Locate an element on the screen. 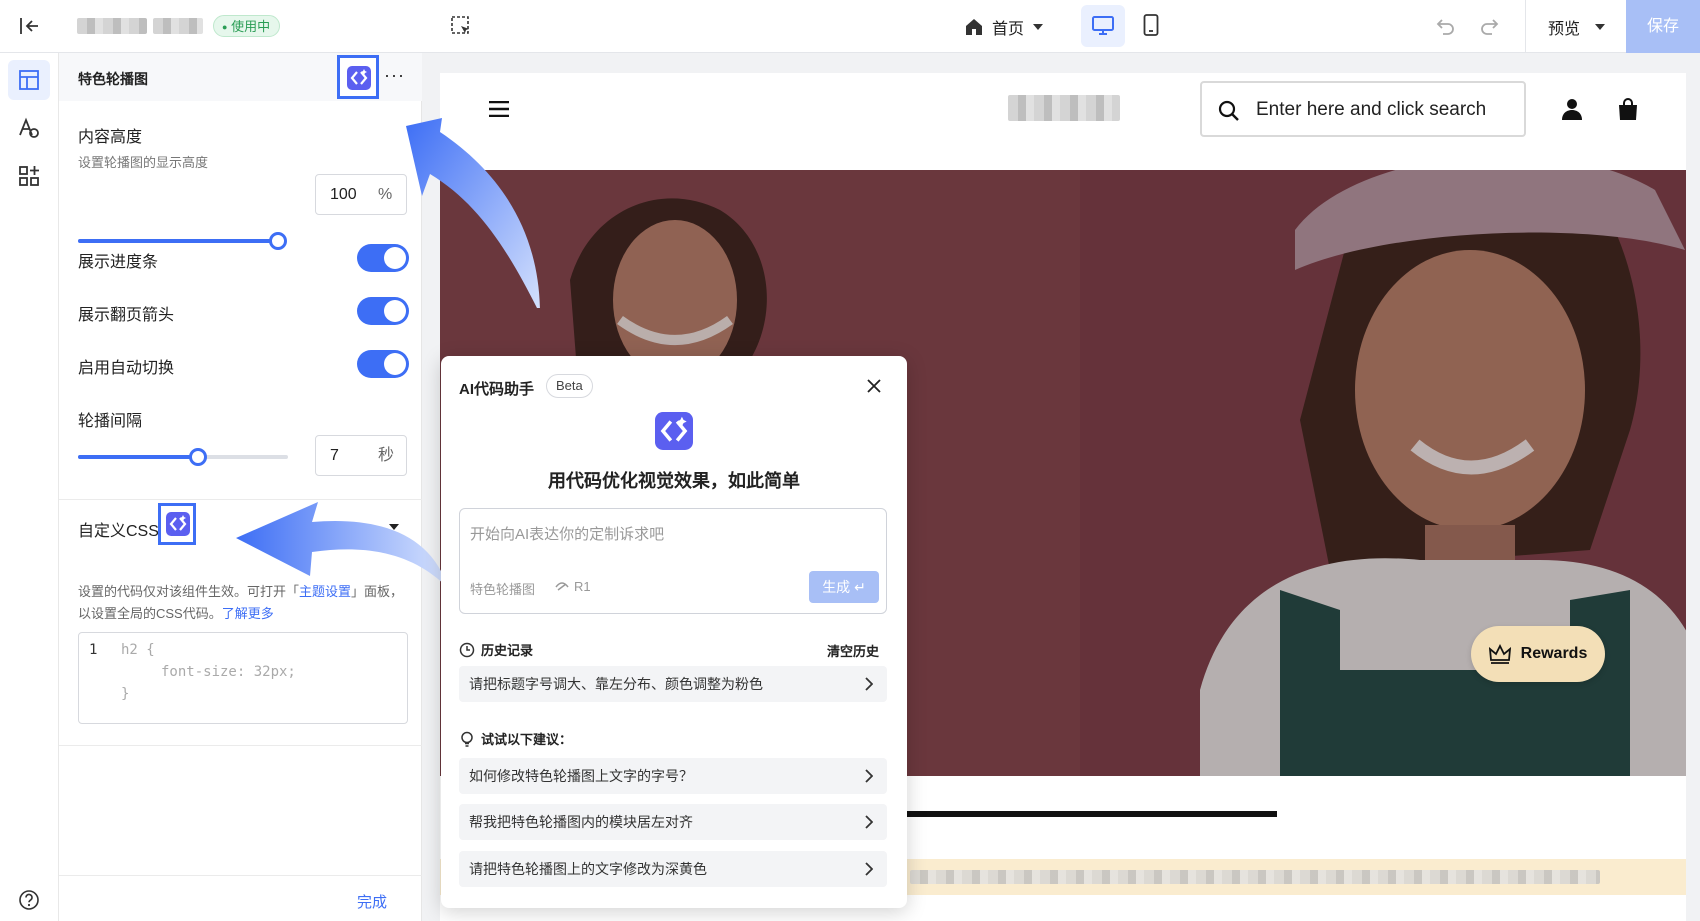 The width and height of the screenshot is (1700, 921). desktop-view-button is located at coordinates (1103, 26).